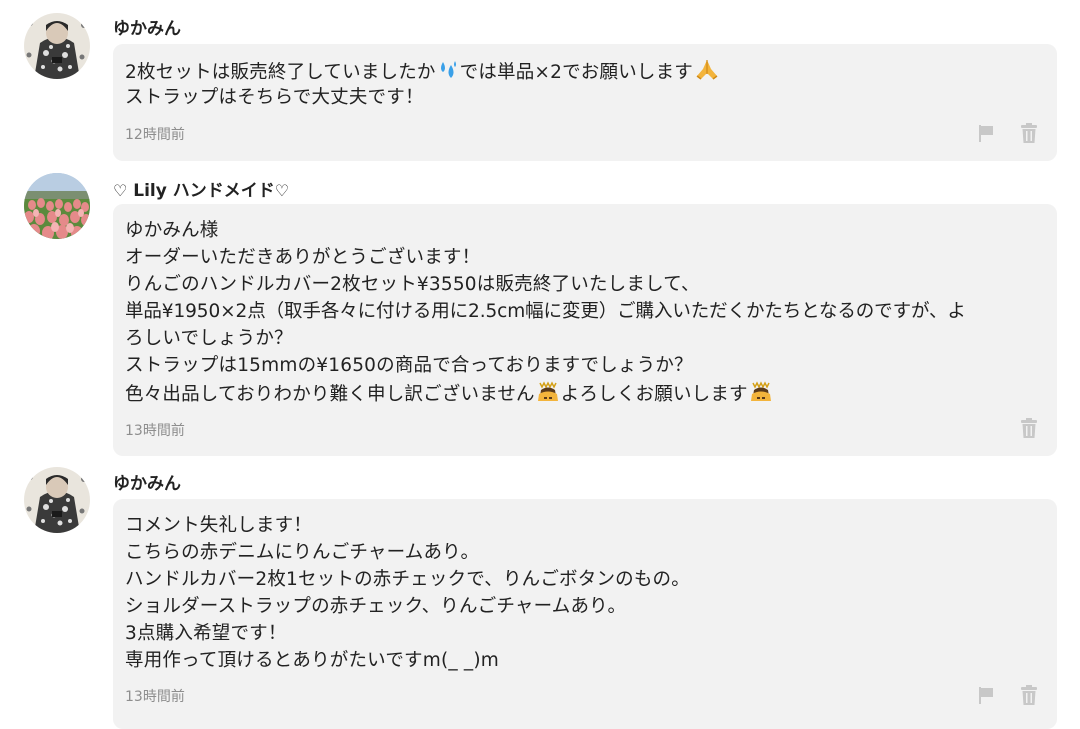  What do you see at coordinates (407, 579) in the screenshot?
I see `comment-line: ハンドルカバー2枚1セットの赤チェックで、りんごボタンのもの。` at bounding box center [407, 579].